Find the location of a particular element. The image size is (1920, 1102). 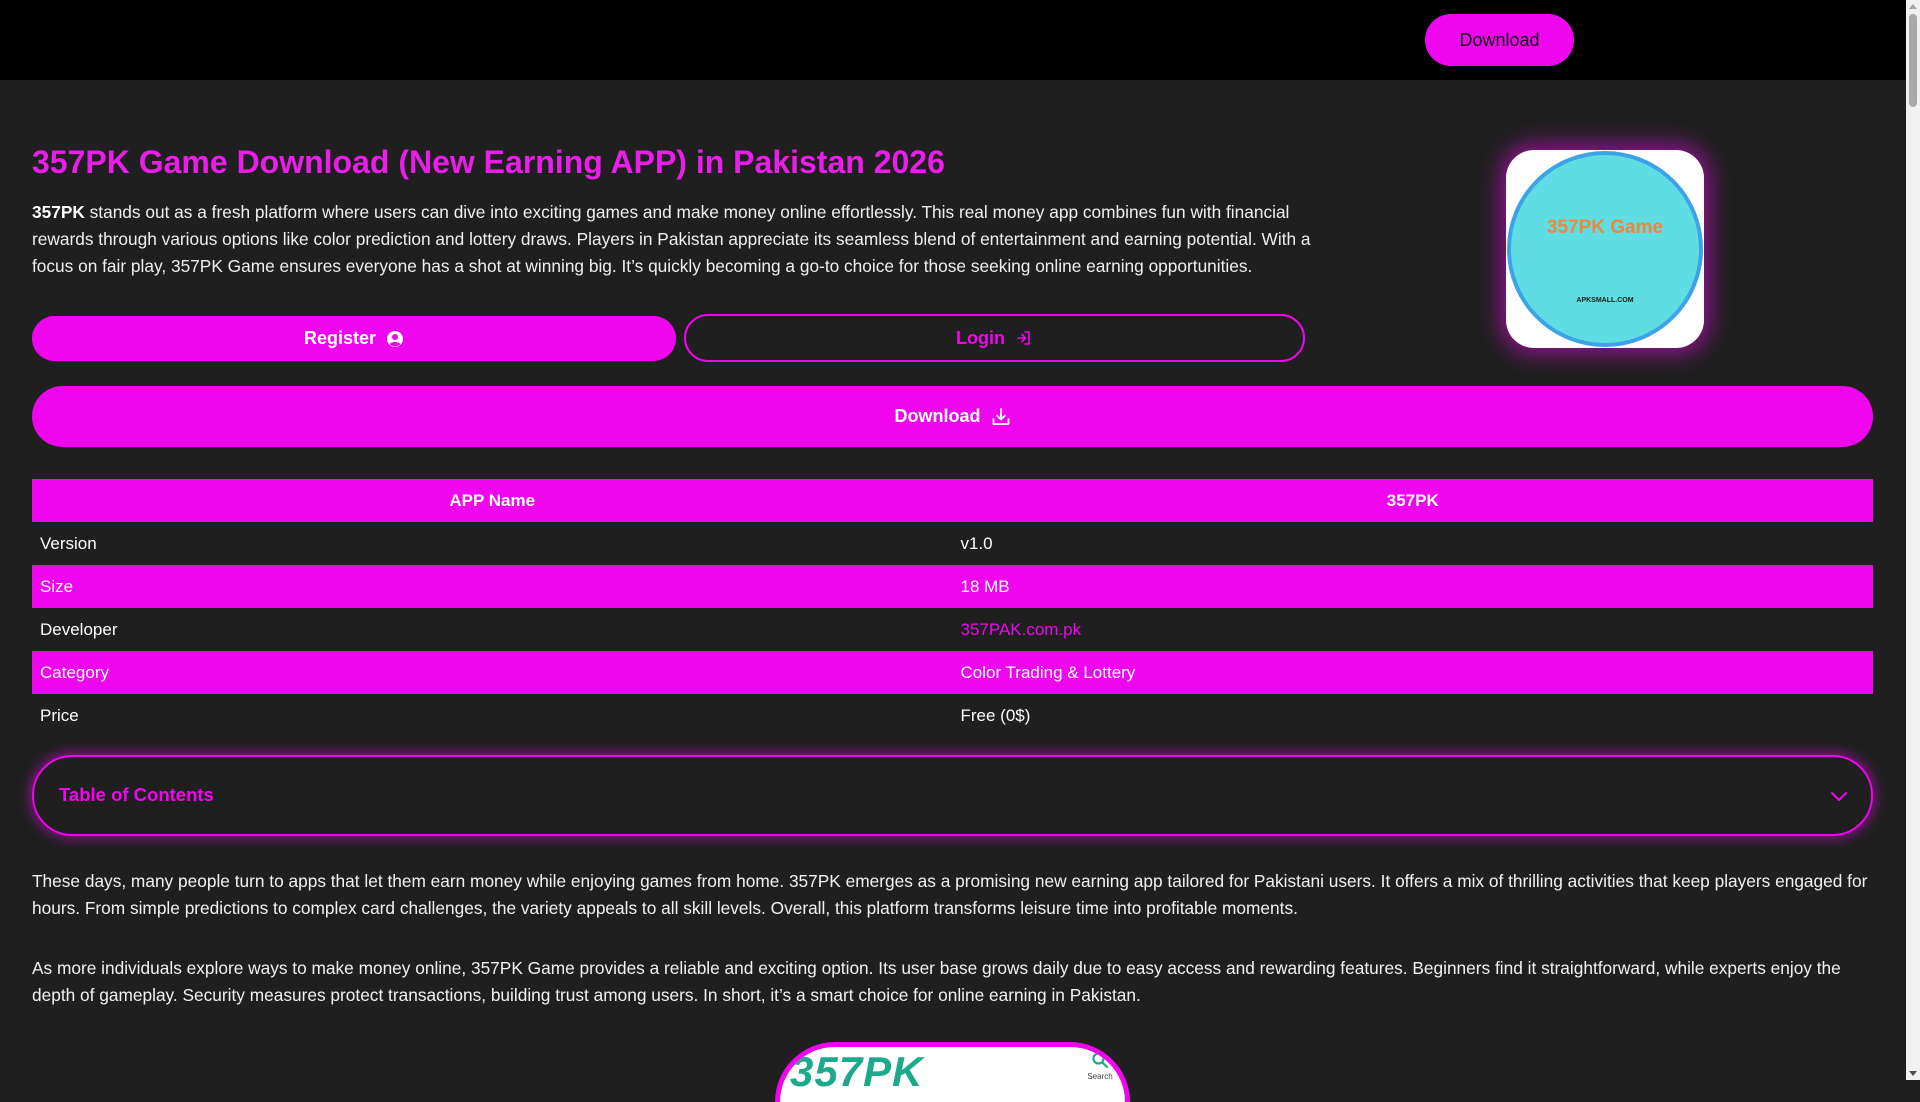

table-cell-label: Category is located at coordinates (492, 672).